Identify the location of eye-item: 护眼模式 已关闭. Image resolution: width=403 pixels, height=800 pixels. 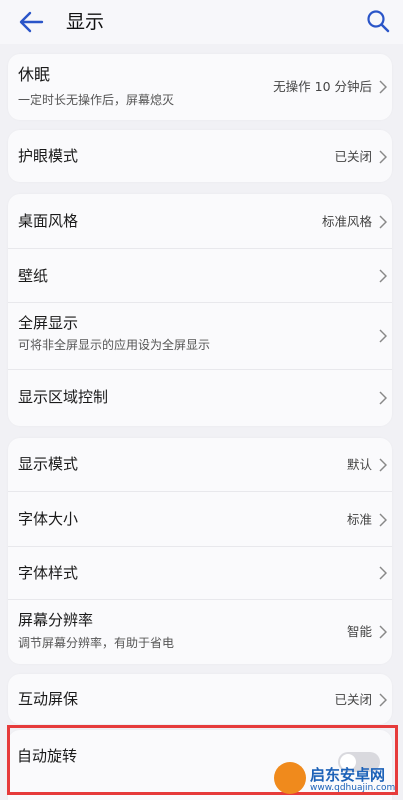
(200, 156).